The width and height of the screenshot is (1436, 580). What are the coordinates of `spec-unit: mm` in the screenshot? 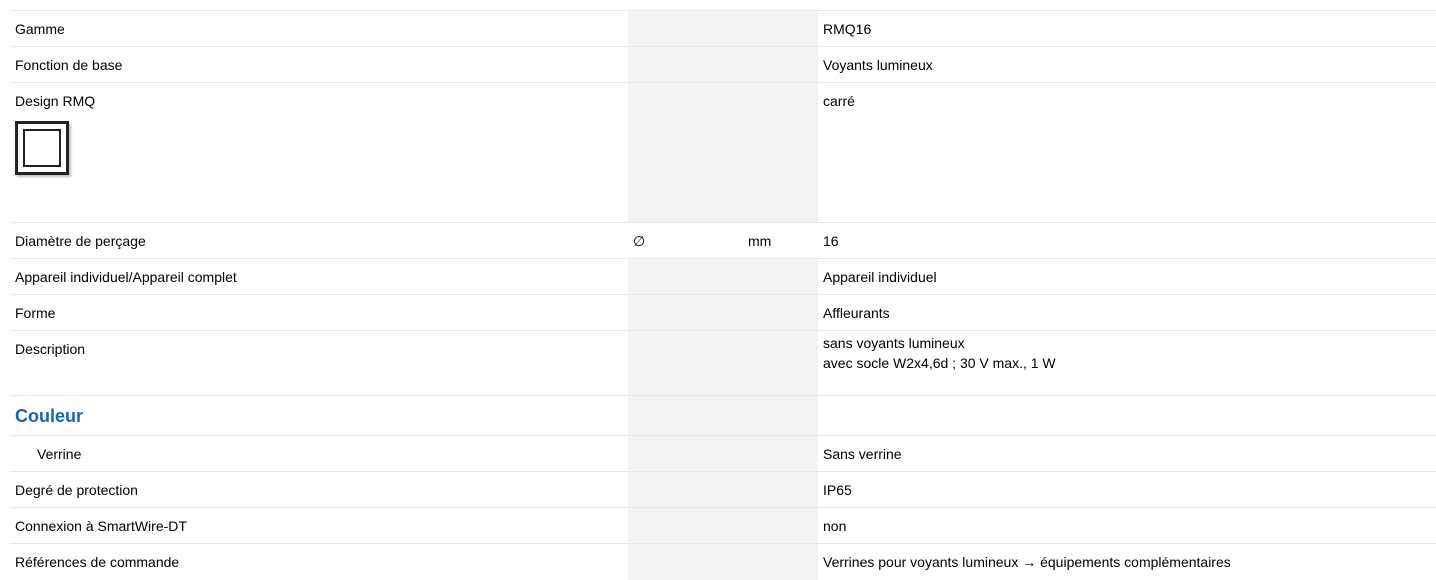 It's located at (780, 240).